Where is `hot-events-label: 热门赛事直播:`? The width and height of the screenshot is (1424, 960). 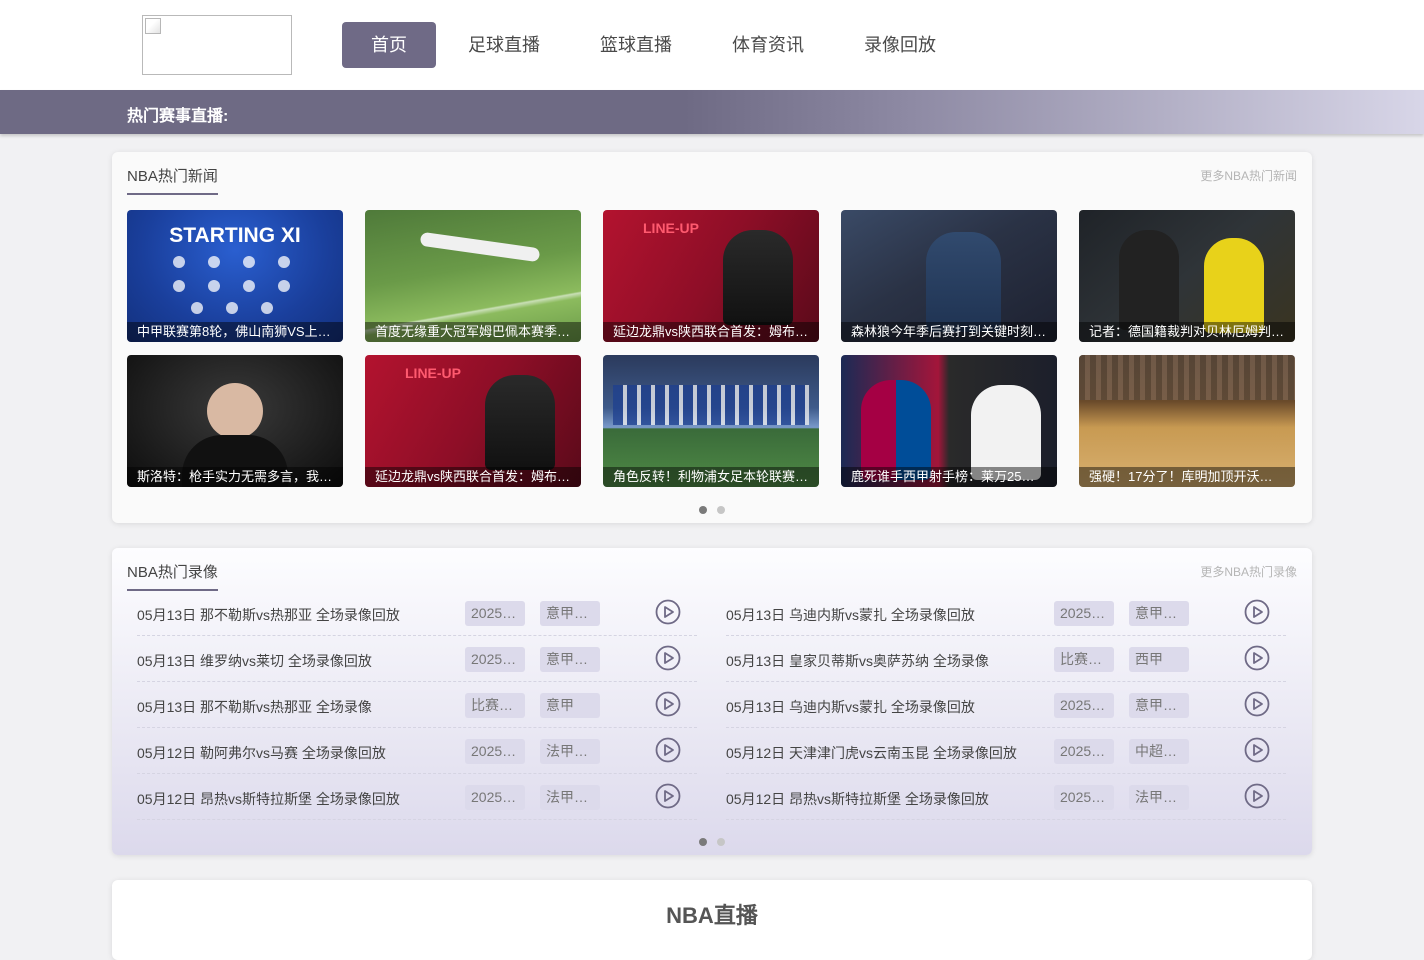
hot-events-label: 热门赛事直播: is located at coordinates (178, 116).